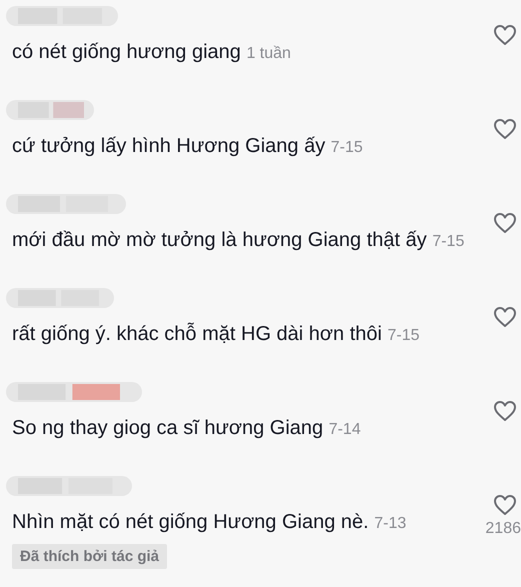 The width and height of the screenshot is (521, 587). What do you see at coordinates (90, 556) in the screenshot?
I see `liked-by-author-badge: Đã thích bởi tác giả` at bounding box center [90, 556].